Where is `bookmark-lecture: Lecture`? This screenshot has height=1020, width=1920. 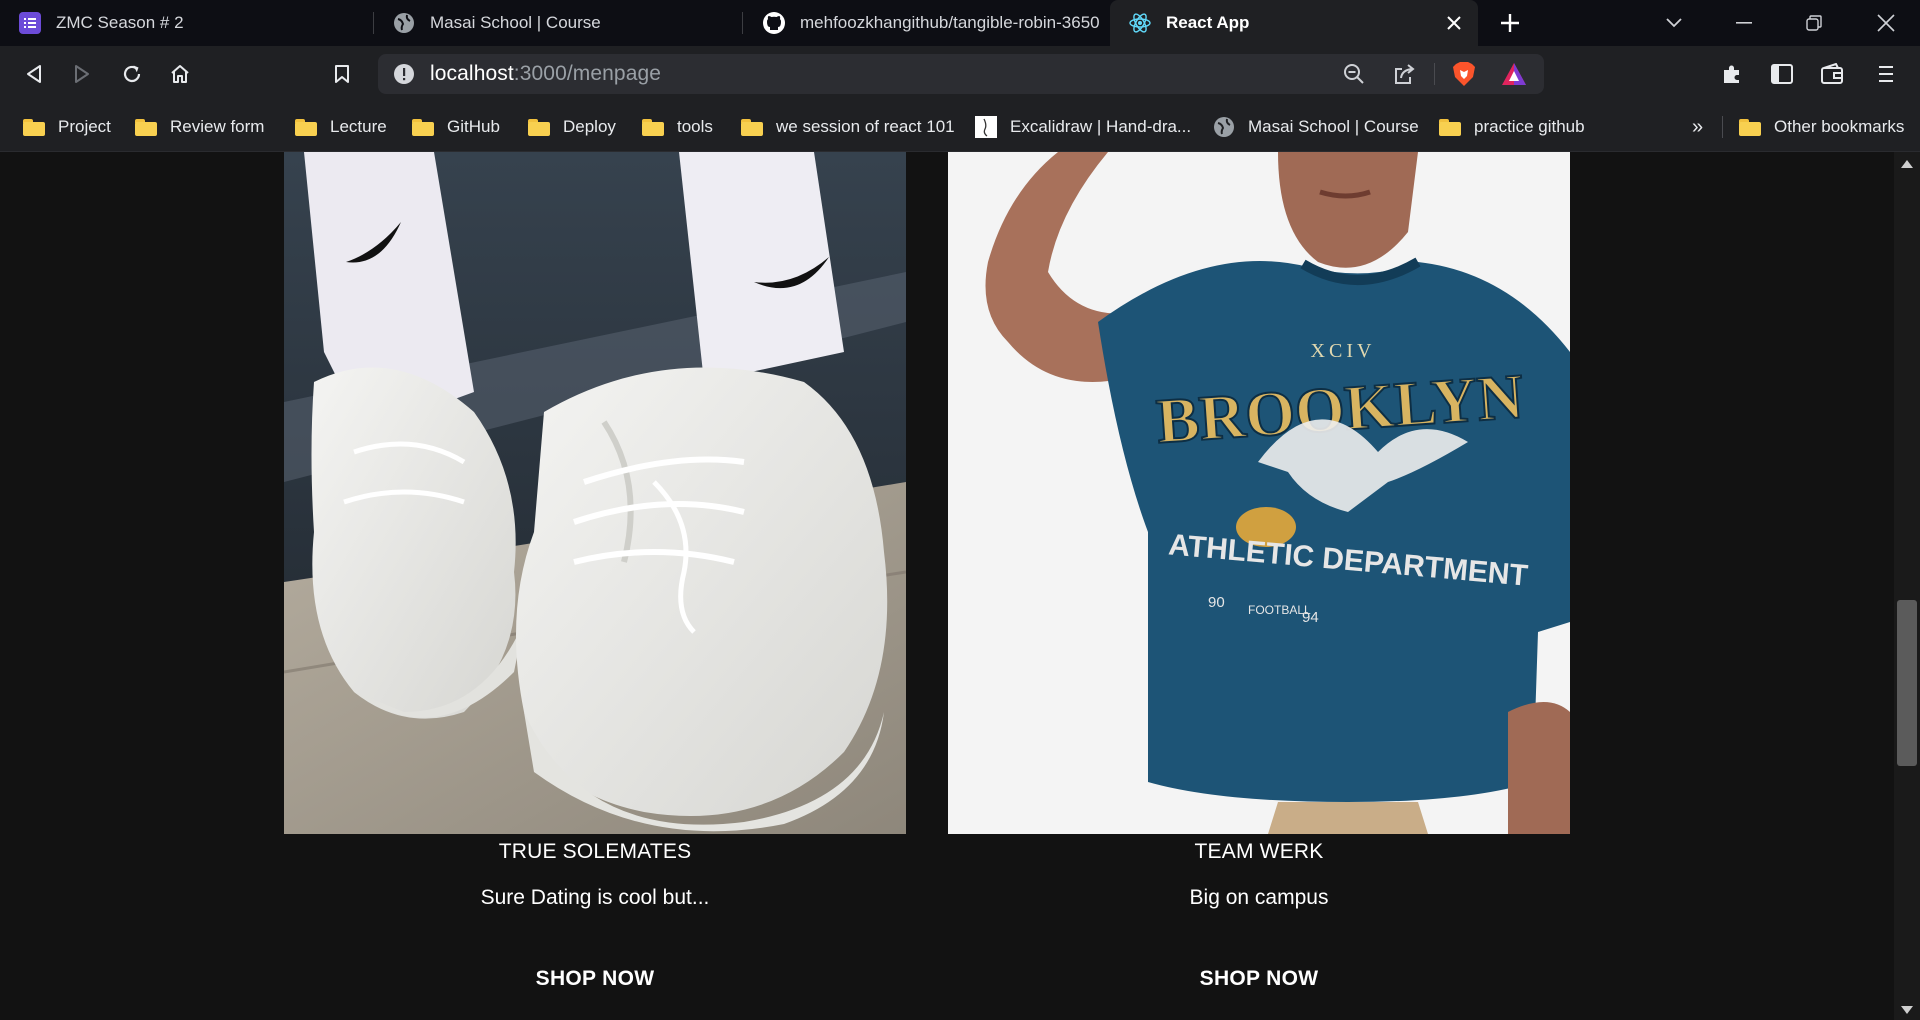 bookmark-lecture: Lecture is located at coordinates (340, 127).